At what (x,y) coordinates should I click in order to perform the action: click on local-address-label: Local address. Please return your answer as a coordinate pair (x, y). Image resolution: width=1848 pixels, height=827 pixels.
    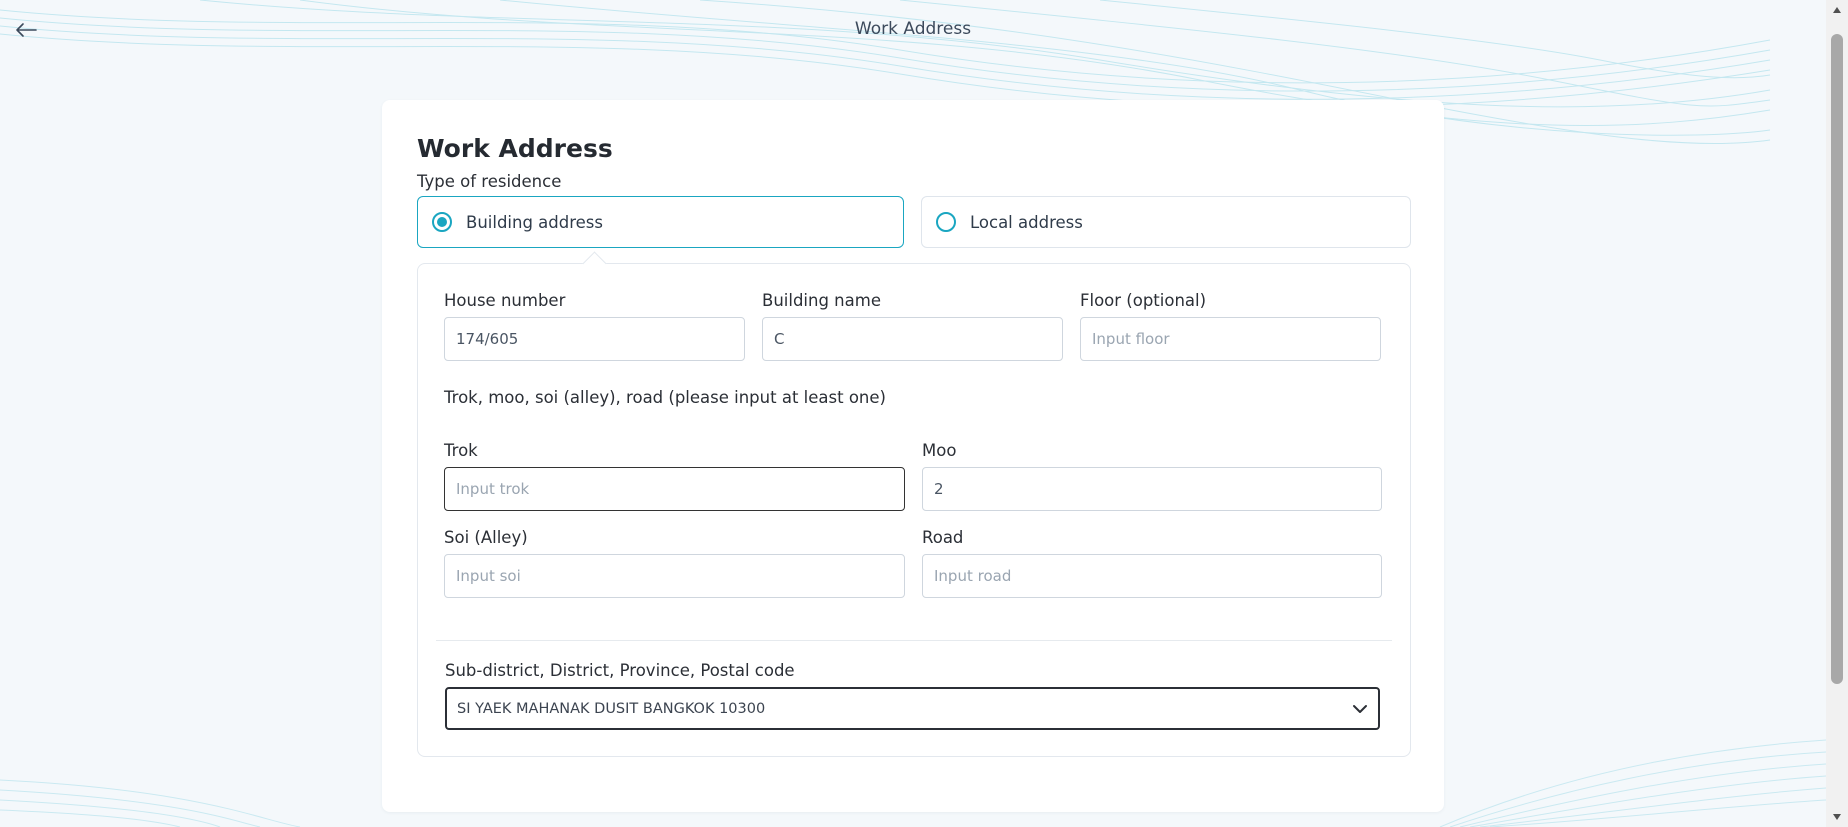
    Looking at the image, I should click on (1026, 222).